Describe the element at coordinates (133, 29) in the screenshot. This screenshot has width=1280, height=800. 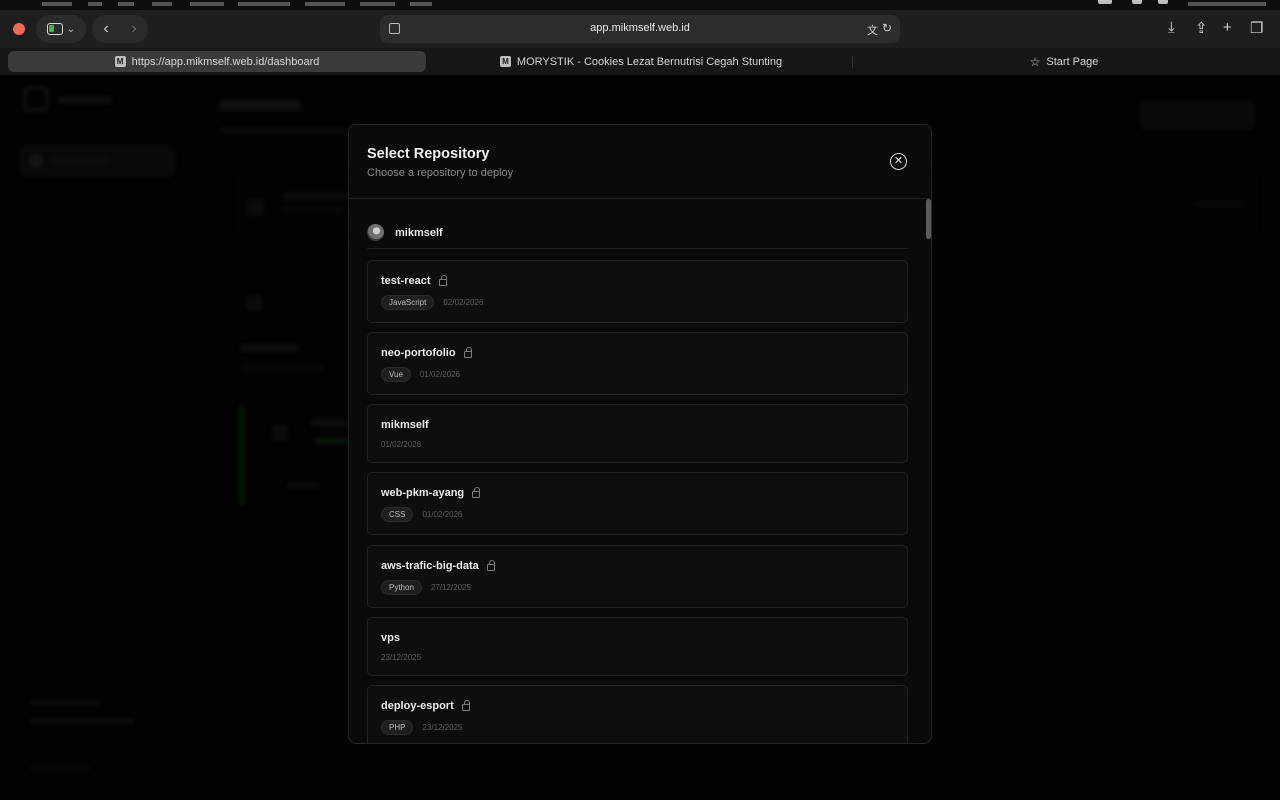
I see `forward-button: ›` at that location.